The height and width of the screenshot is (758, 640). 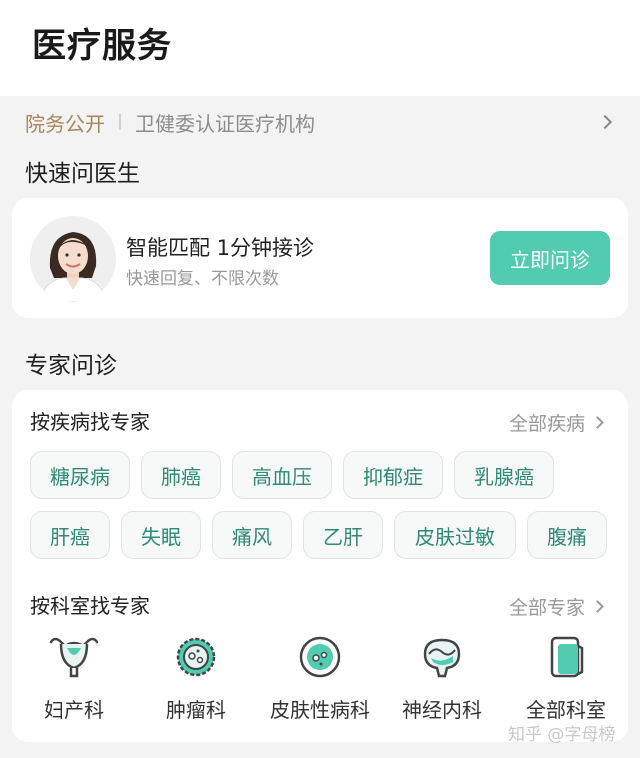 I want to click on doctor-avatar, so click(x=73, y=259).